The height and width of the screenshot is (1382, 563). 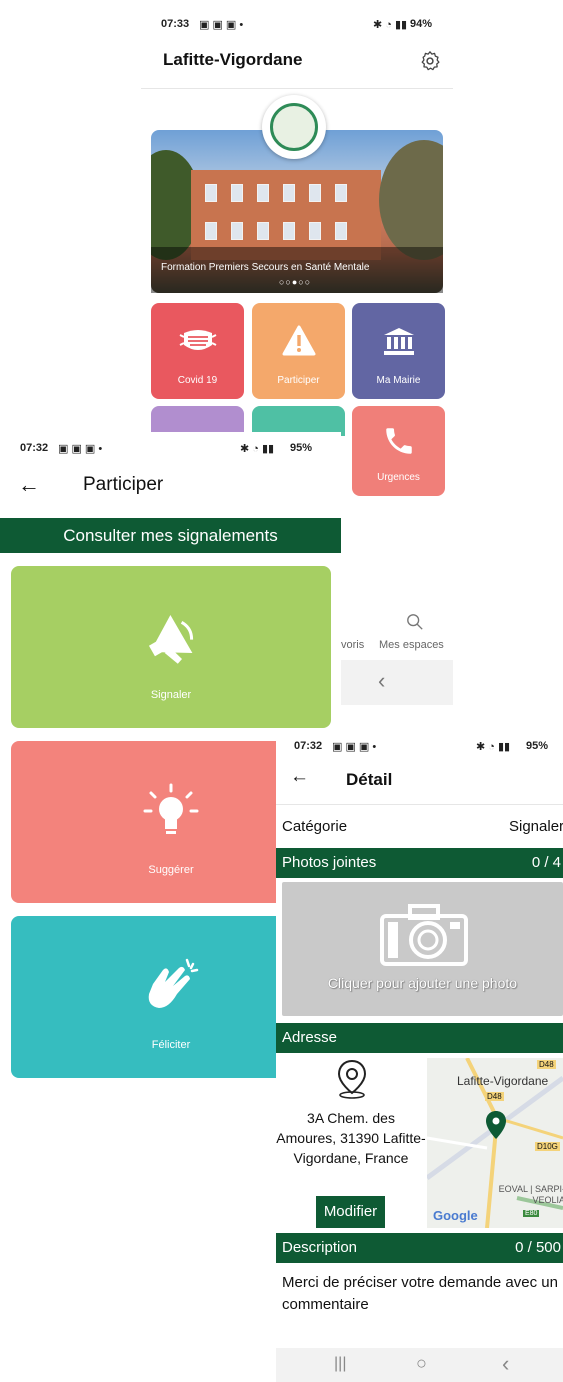 I want to click on system-nav-bar: ||| ○ ‹, so click(x=419, y=1365).